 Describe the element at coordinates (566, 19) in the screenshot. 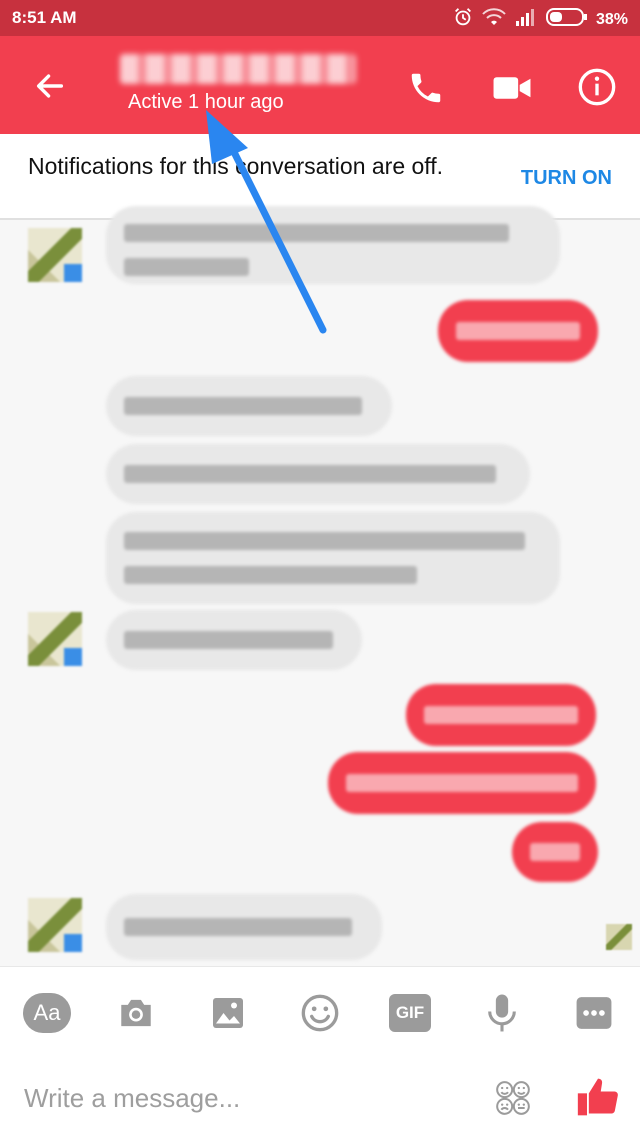

I see `battery-icon` at that location.